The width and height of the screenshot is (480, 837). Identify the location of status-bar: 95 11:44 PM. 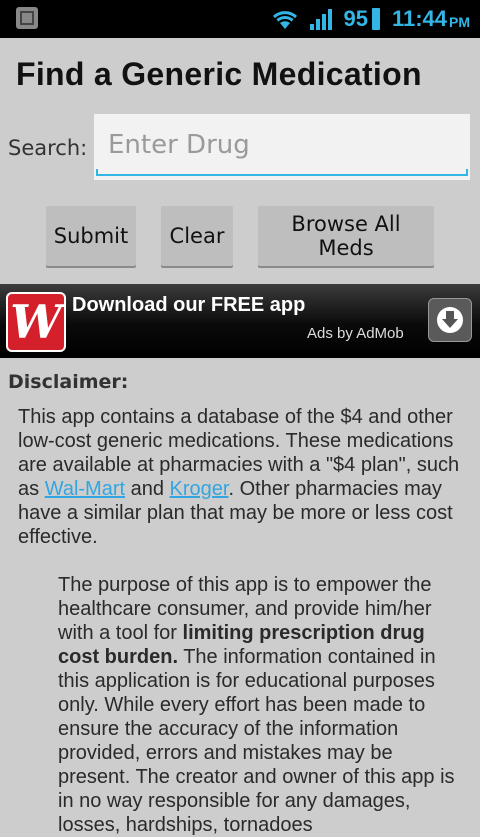
(240, 19).